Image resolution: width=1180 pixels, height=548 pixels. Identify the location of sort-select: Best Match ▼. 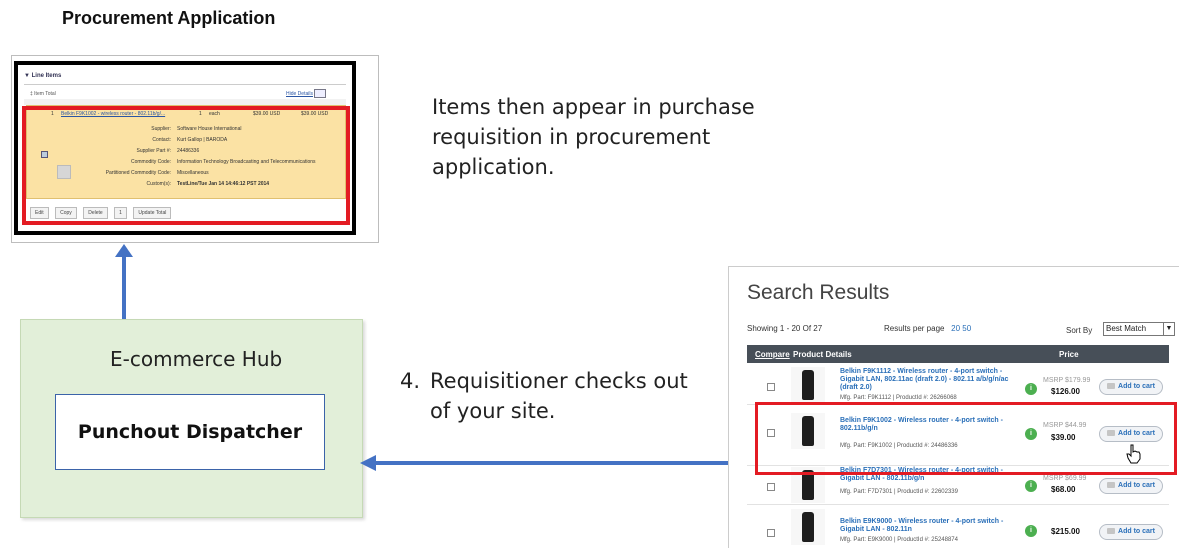
(1139, 329).